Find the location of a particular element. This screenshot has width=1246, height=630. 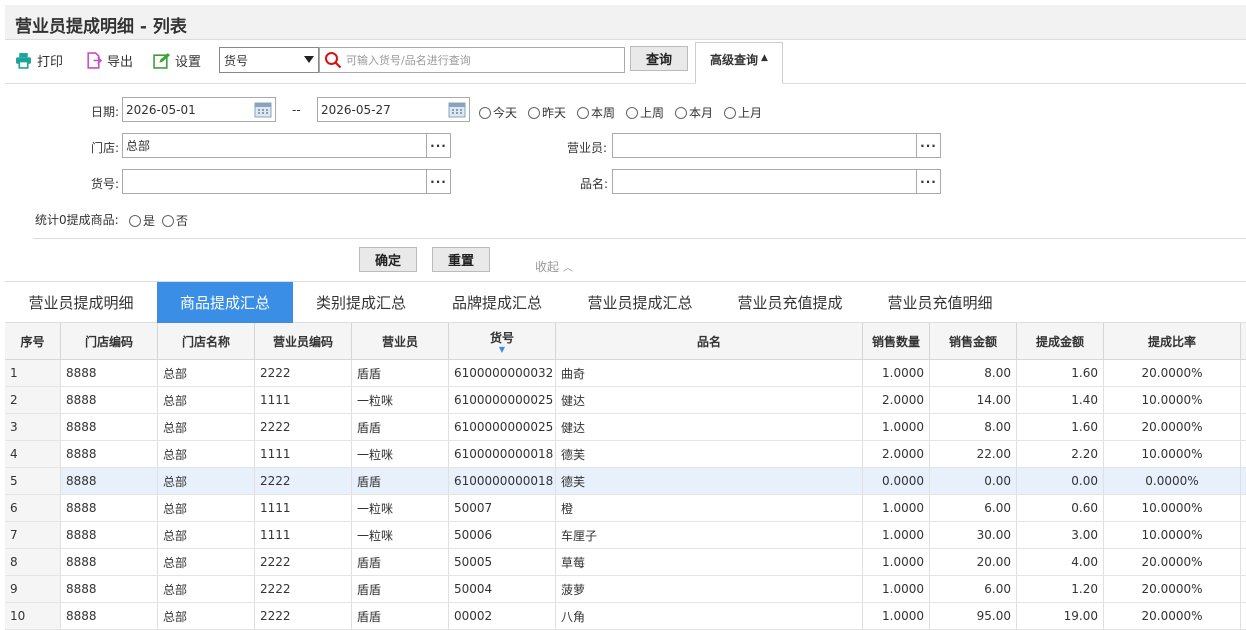

print-label: 打印 is located at coordinates (50, 62).